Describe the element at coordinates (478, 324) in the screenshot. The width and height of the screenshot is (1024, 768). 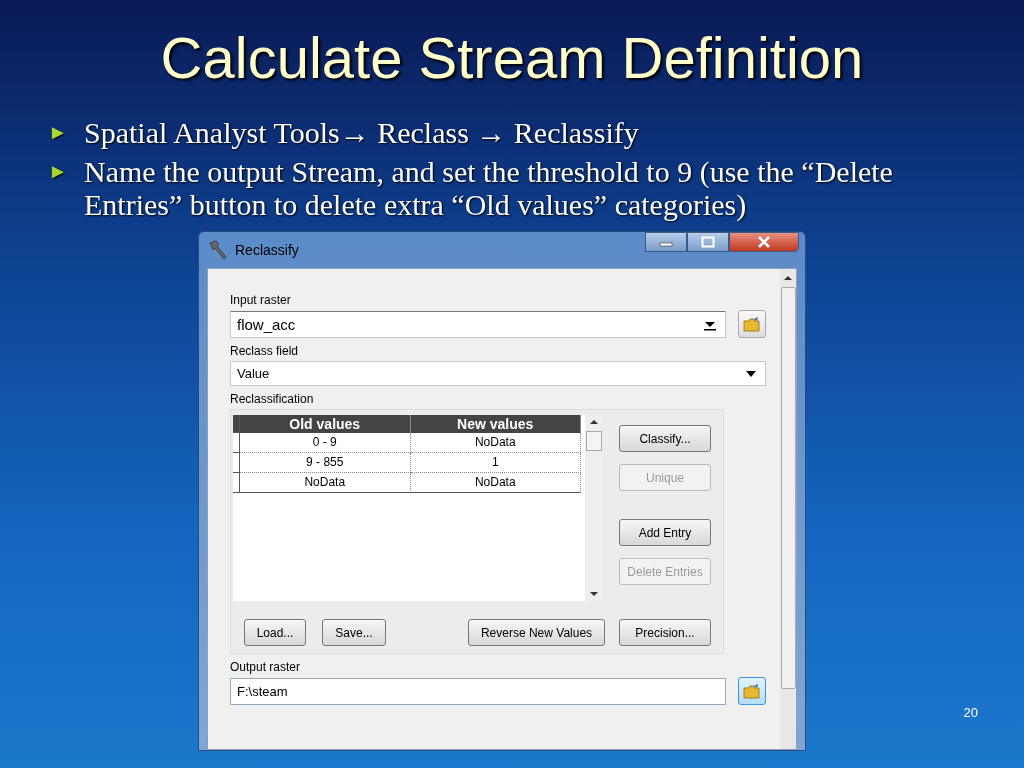
I see `input-raster-dropdown: flow_acc` at that location.